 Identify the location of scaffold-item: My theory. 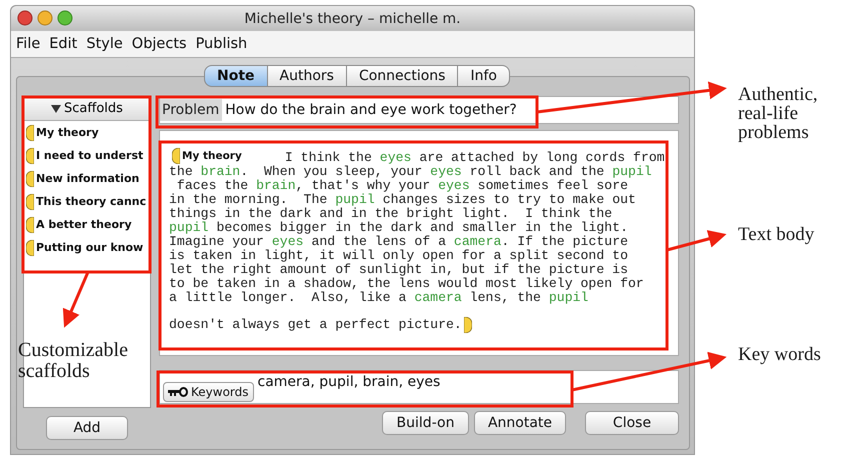
(67, 132).